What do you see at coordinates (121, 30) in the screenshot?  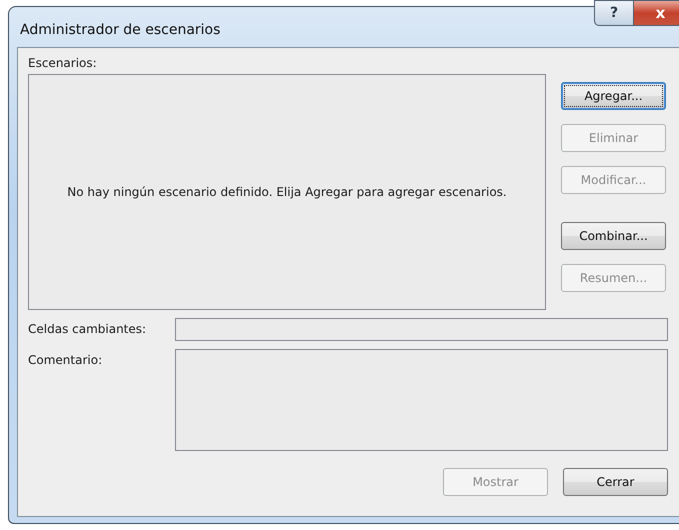 I see `window-title: Administrador de escenarios` at bounding box center [121, 30].